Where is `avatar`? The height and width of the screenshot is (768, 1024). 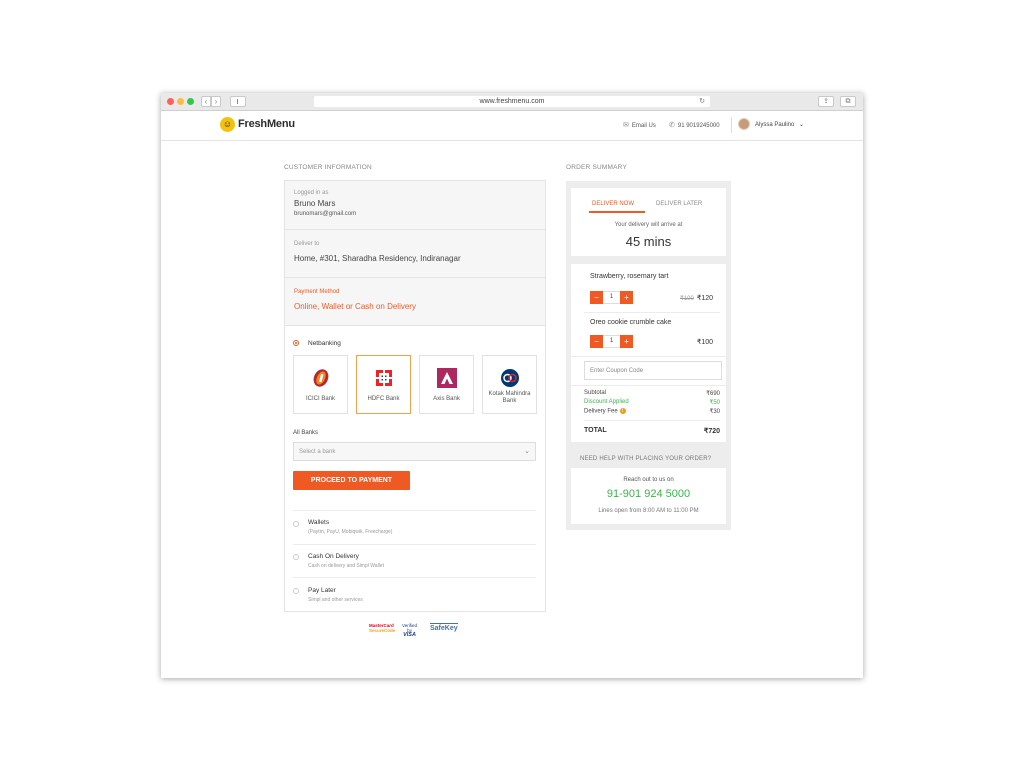 avatar is located at coordinates (744, 124).